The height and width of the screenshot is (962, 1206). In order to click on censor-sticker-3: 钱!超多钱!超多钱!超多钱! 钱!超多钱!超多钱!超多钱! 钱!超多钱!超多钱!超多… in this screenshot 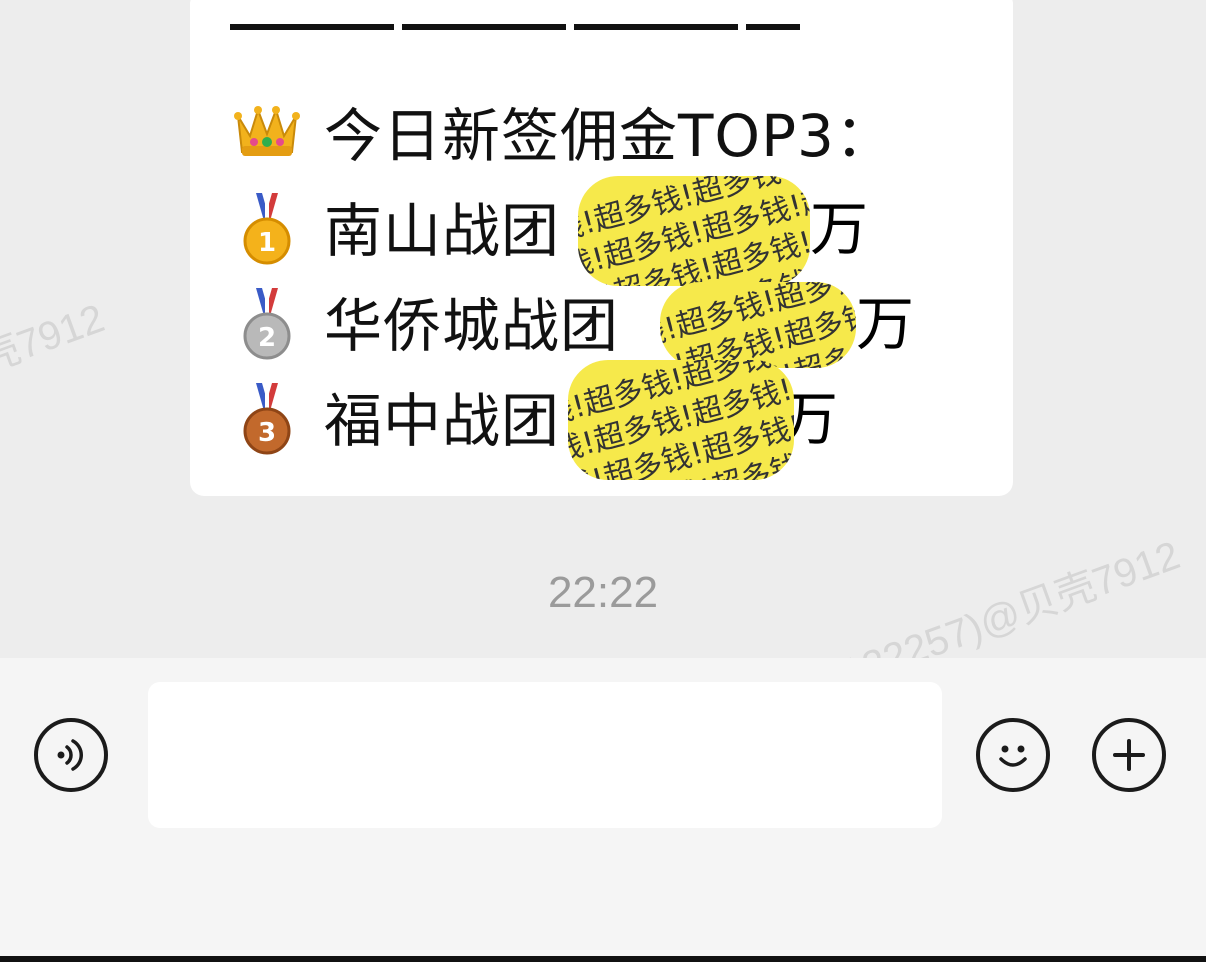, I will do `click(681, 420)`.